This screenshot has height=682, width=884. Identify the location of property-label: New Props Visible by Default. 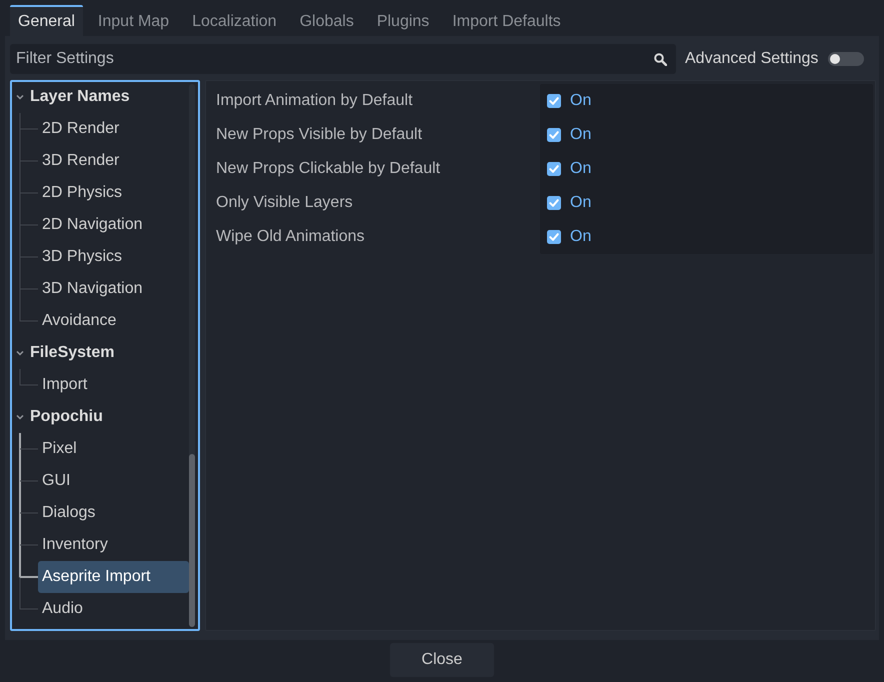
(320, 135).